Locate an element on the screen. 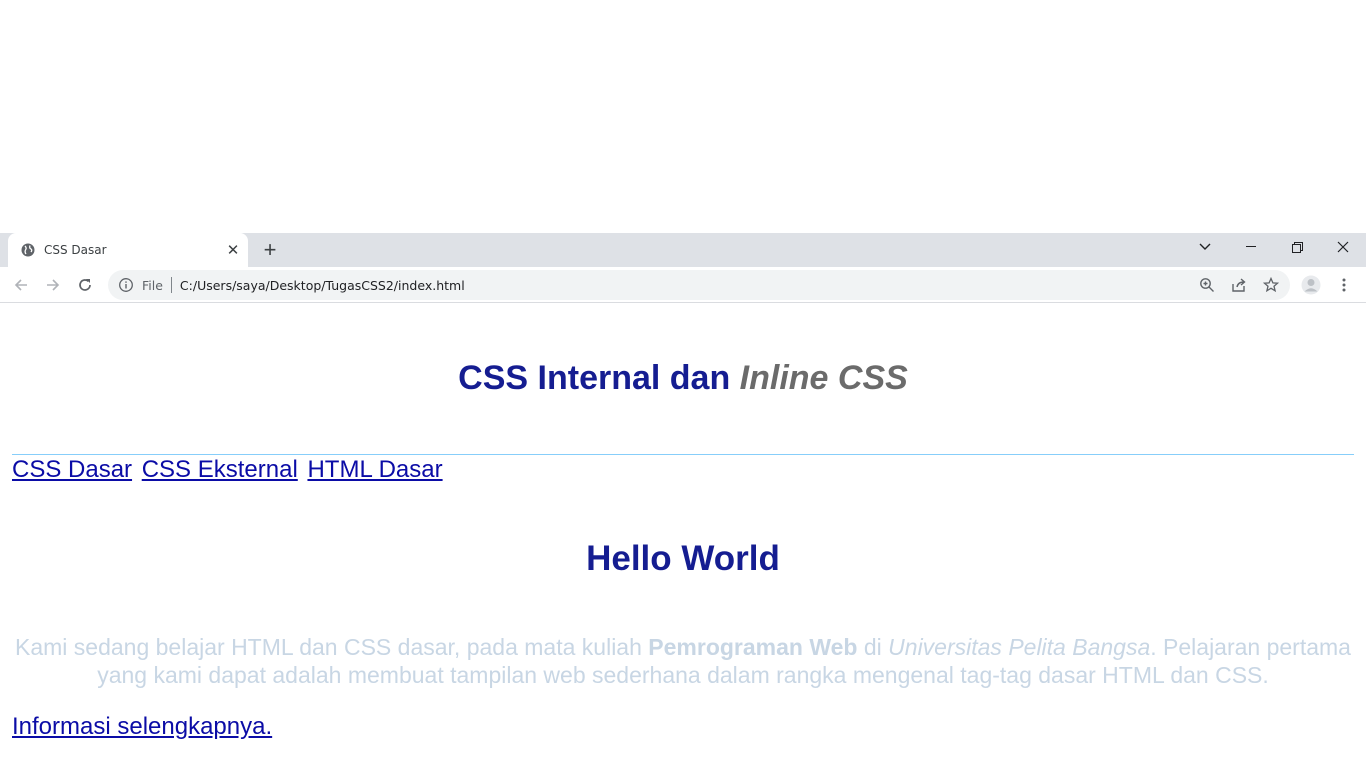 This screenshot has height=768, width=1366. main-heading: Hello World is located at coordinates (683, 558).